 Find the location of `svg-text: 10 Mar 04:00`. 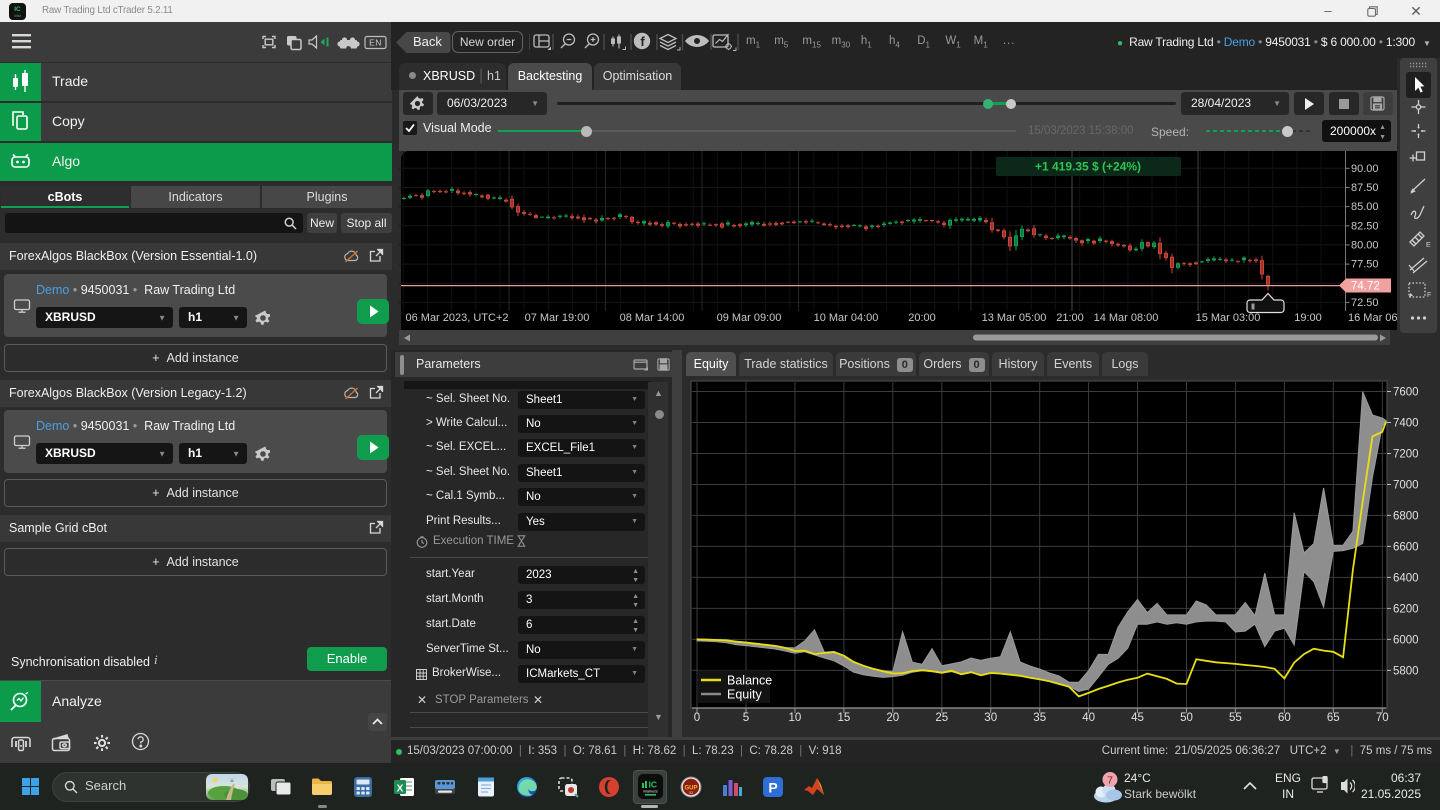

svg-text: 10 Mar 04:00 is located at coordinates (846, 318).